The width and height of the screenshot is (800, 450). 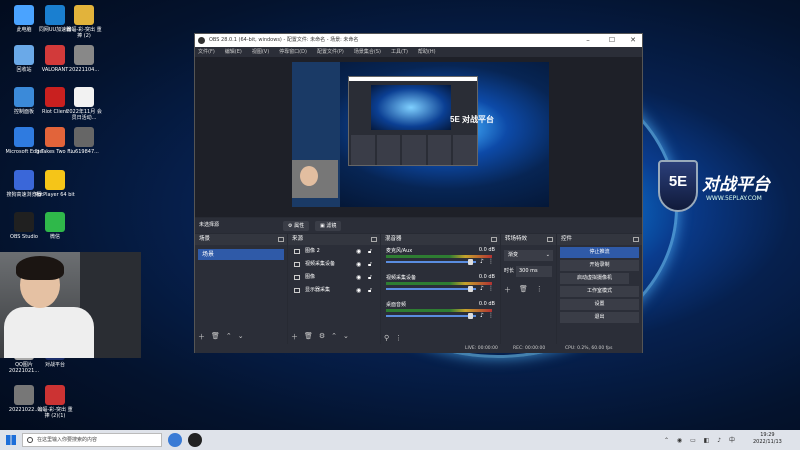 What do you see at coordinates (322, 337) in the screenshot?
I see `source-settings-button: ⚙` at bounding box center [322, 337].